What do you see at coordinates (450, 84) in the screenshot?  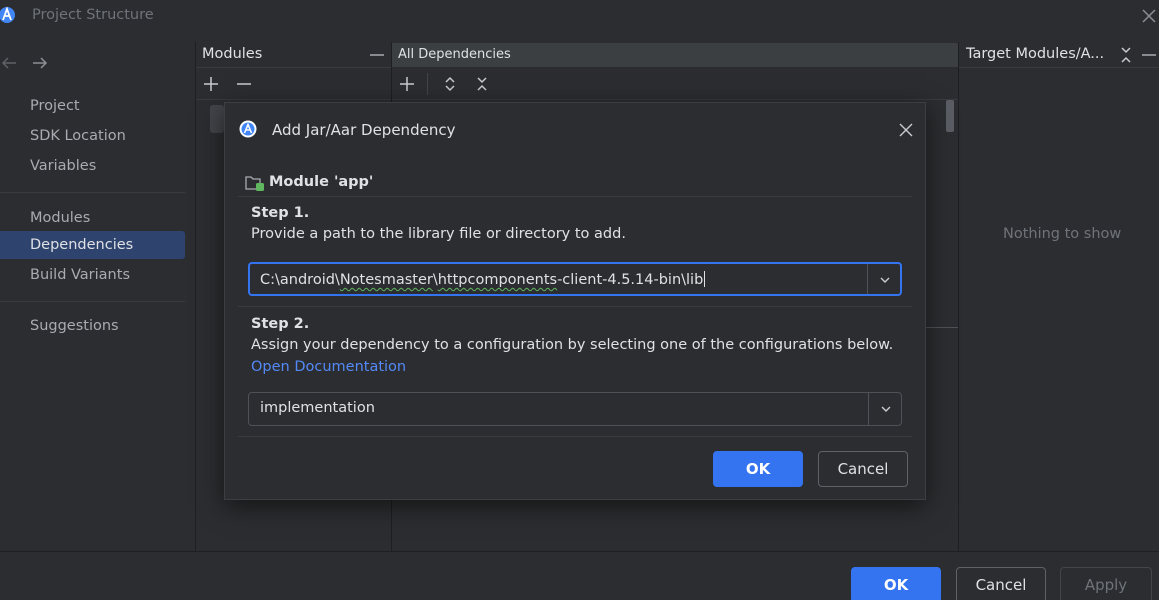 I see `expand-all-icon` at bounding box center [450, 84].